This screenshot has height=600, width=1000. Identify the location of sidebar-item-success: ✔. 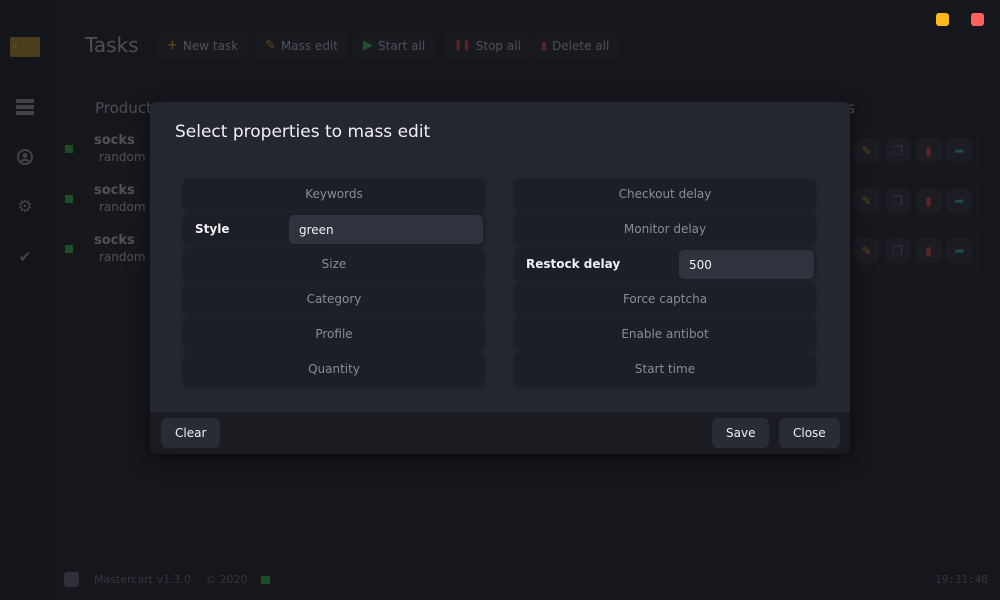
(25, 257).